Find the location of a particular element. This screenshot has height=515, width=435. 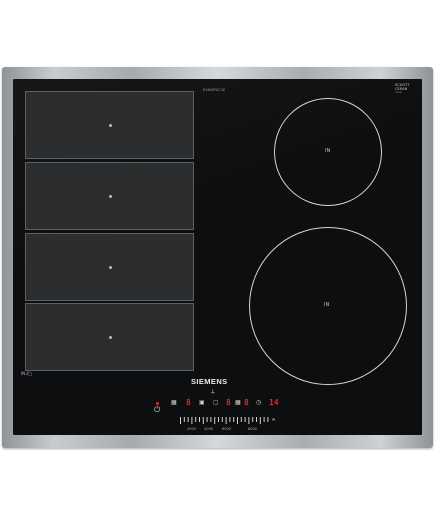

end-icon: ኣ is located at coordinates (274, 419).